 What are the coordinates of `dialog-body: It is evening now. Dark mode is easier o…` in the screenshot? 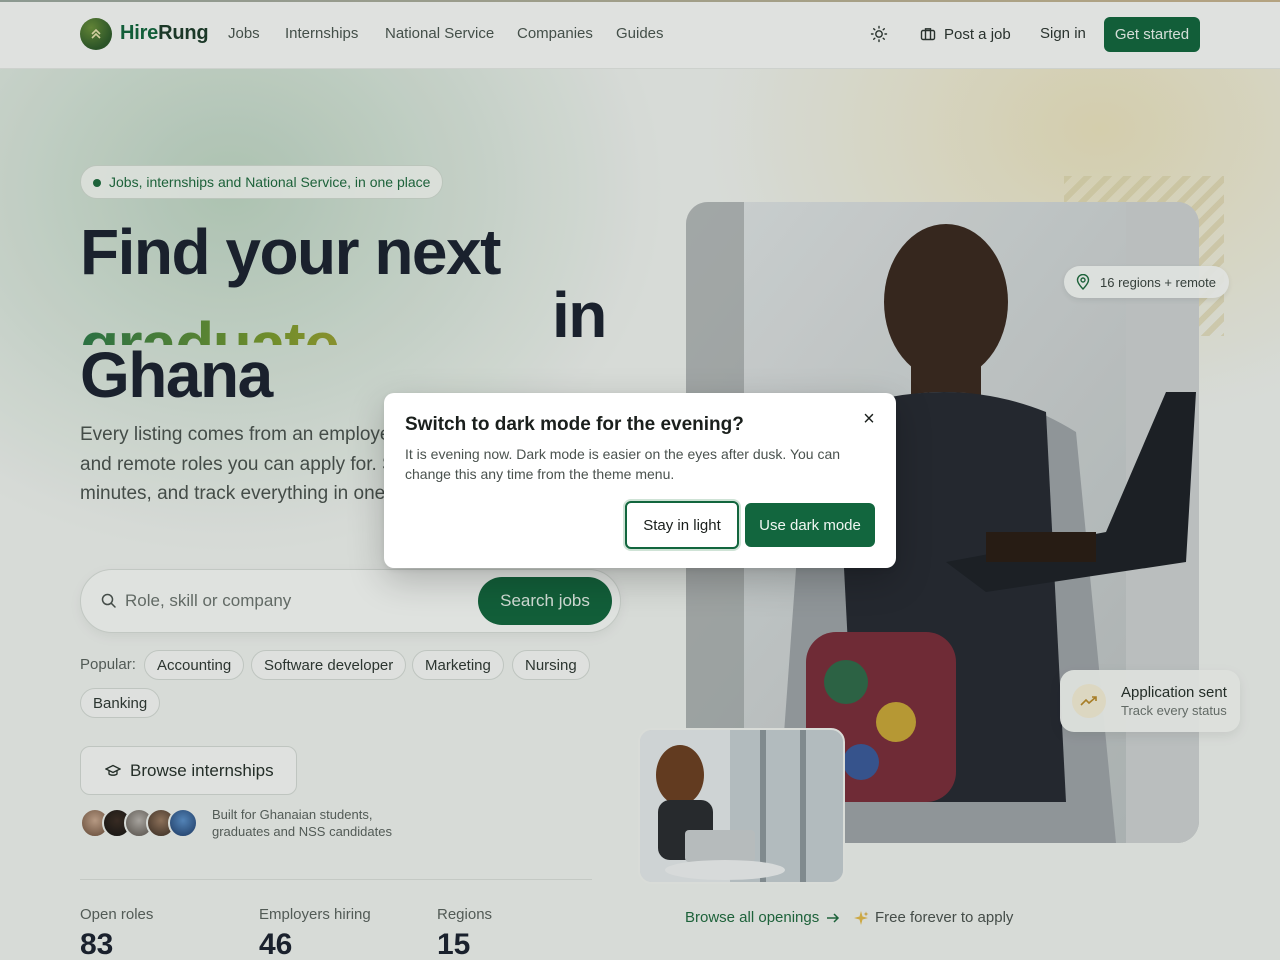 It's located at (623, 464).